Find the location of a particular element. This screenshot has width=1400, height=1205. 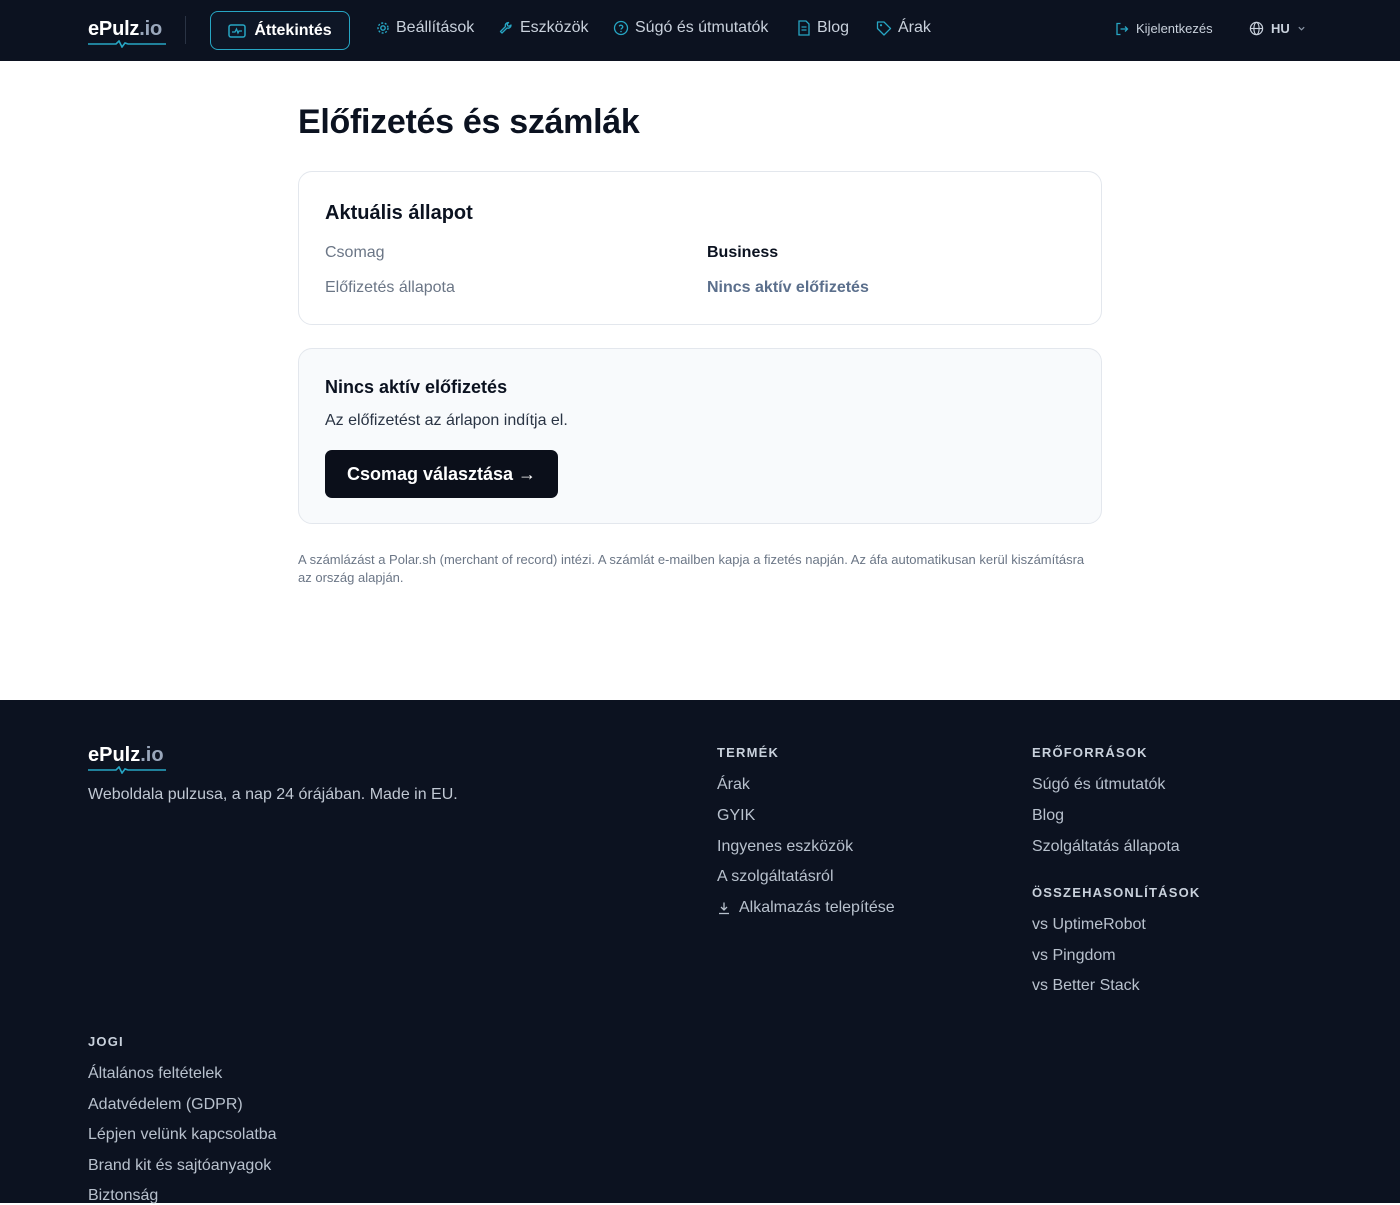

footer-link-vs-betterstack: vs Better Stack is located at coordinates (1086, 986).